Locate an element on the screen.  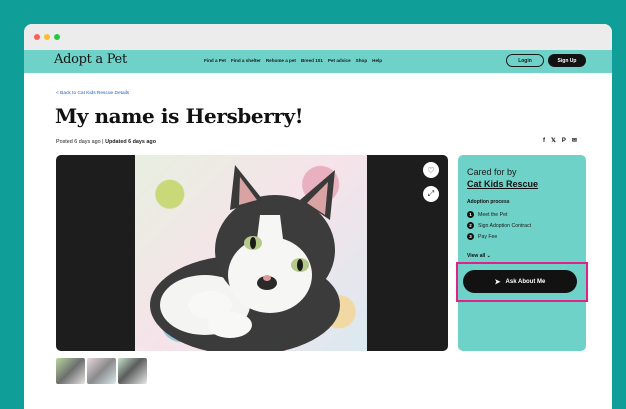
site-logo: Adopt a Pet is located at coordinates (90, 59).